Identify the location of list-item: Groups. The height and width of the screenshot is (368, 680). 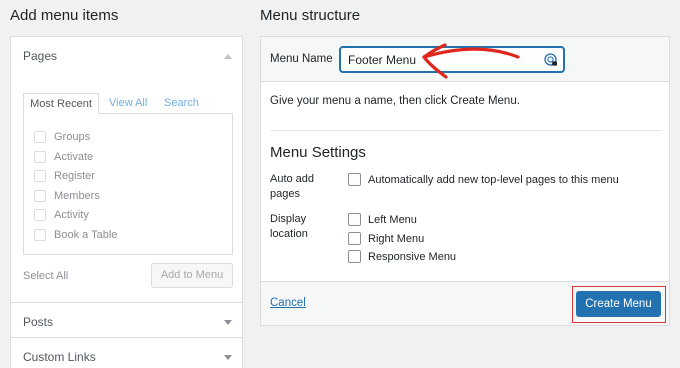
(62, 137).